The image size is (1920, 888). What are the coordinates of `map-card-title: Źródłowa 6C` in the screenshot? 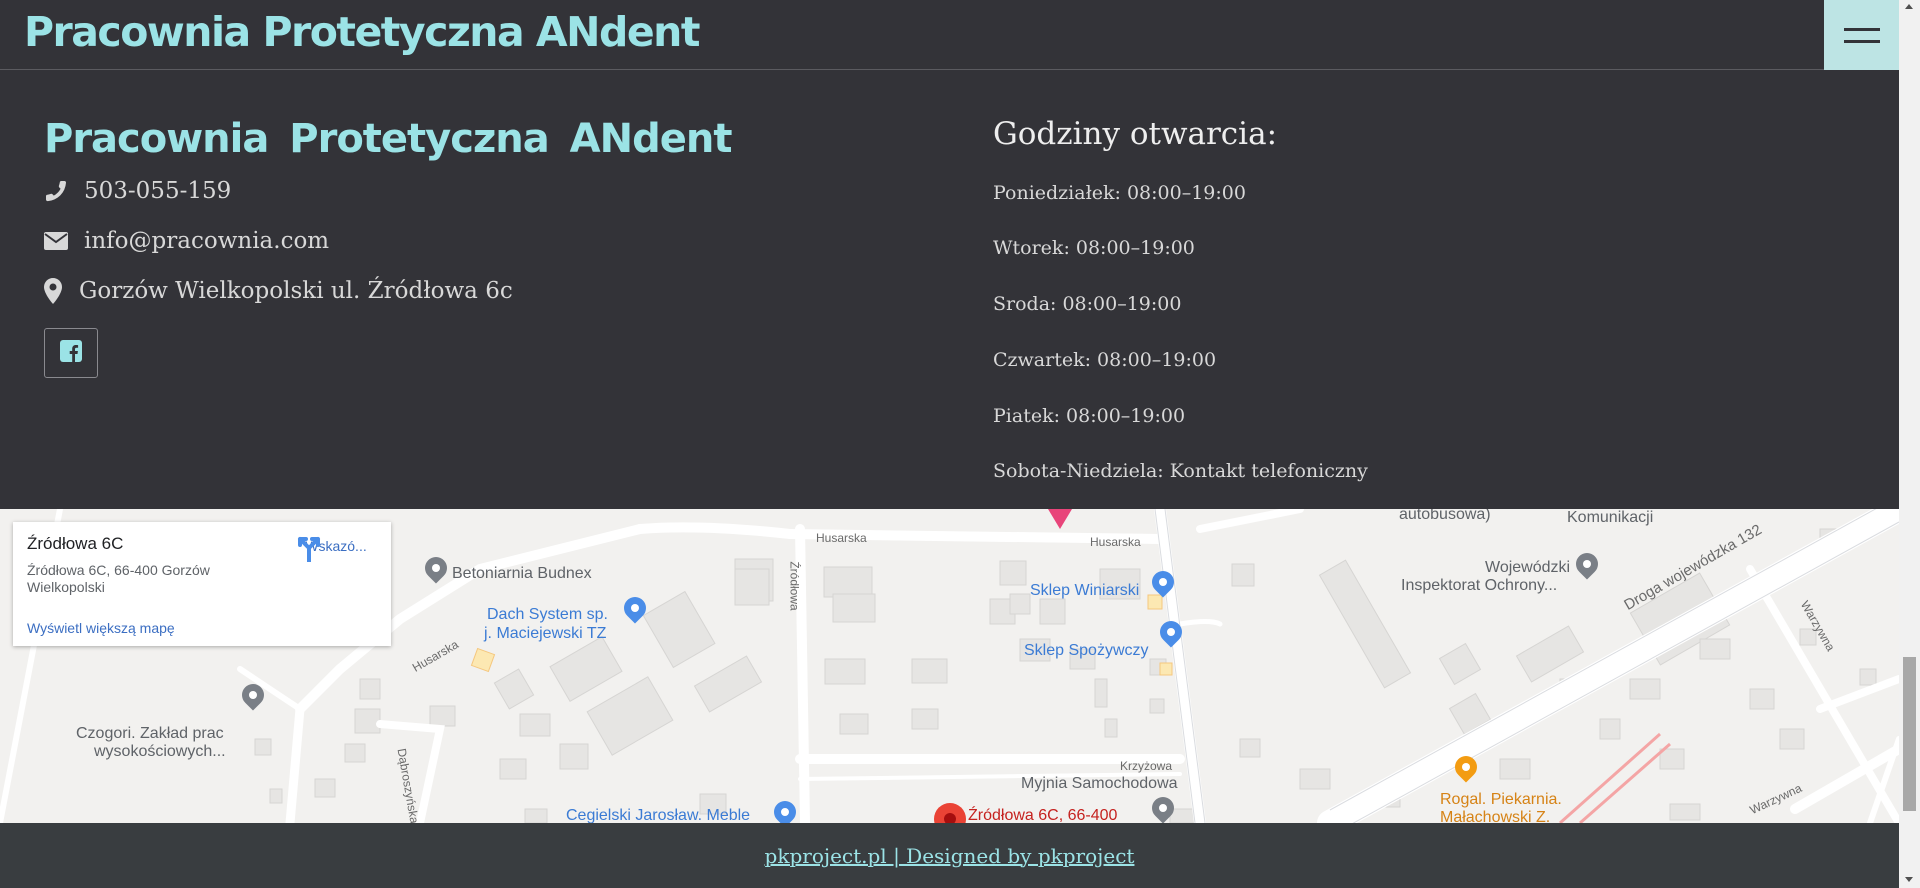 It's located at (75, 543).